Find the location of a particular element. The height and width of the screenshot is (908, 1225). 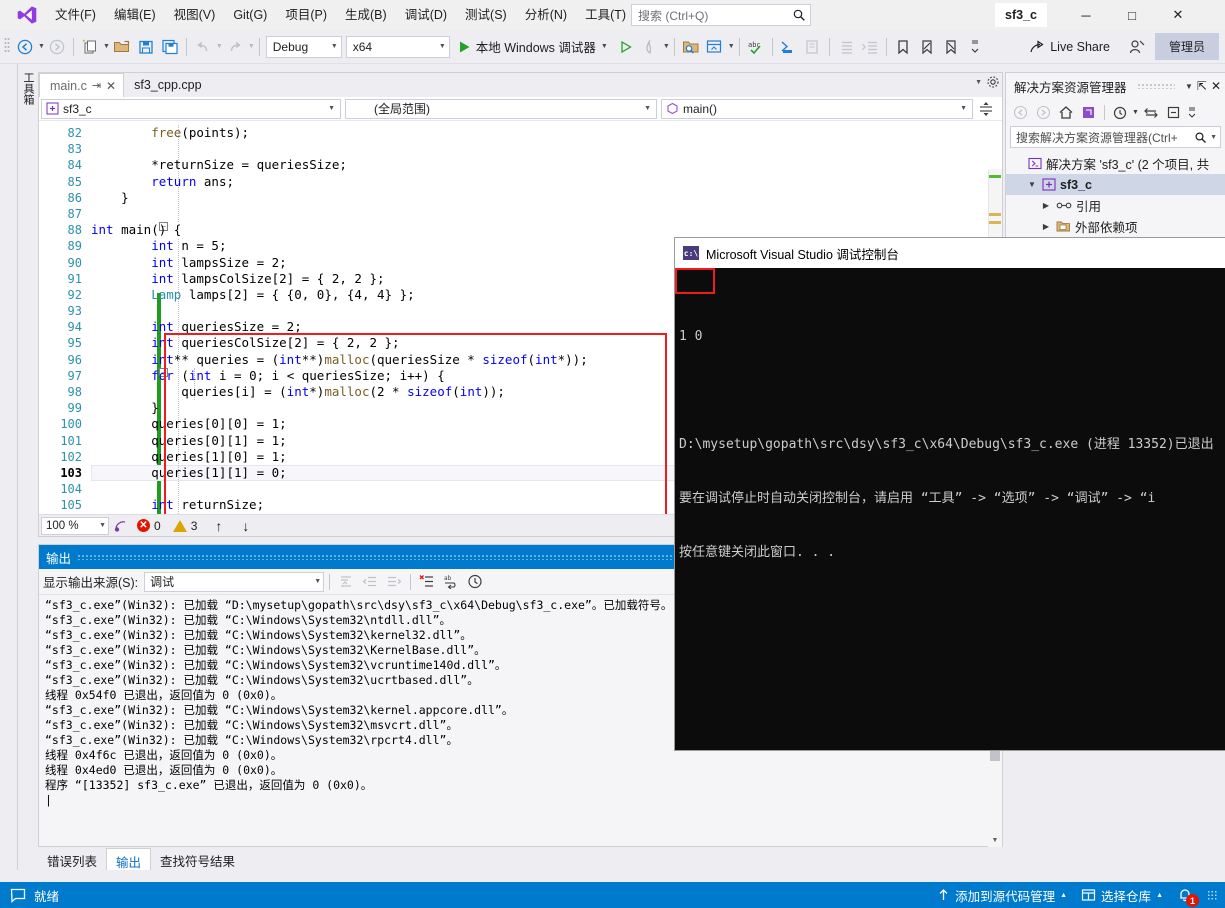

add-to-source-control-button: 添加到源代码管理 ▲ is located at coordinates (1002, 895).